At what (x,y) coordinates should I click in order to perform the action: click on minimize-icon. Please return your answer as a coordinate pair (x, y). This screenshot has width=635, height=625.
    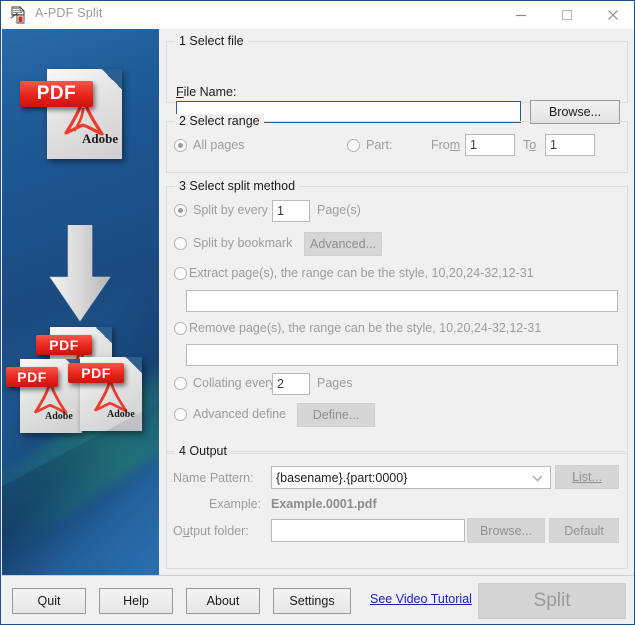
    Looking at the image, I should click on (521, 15).